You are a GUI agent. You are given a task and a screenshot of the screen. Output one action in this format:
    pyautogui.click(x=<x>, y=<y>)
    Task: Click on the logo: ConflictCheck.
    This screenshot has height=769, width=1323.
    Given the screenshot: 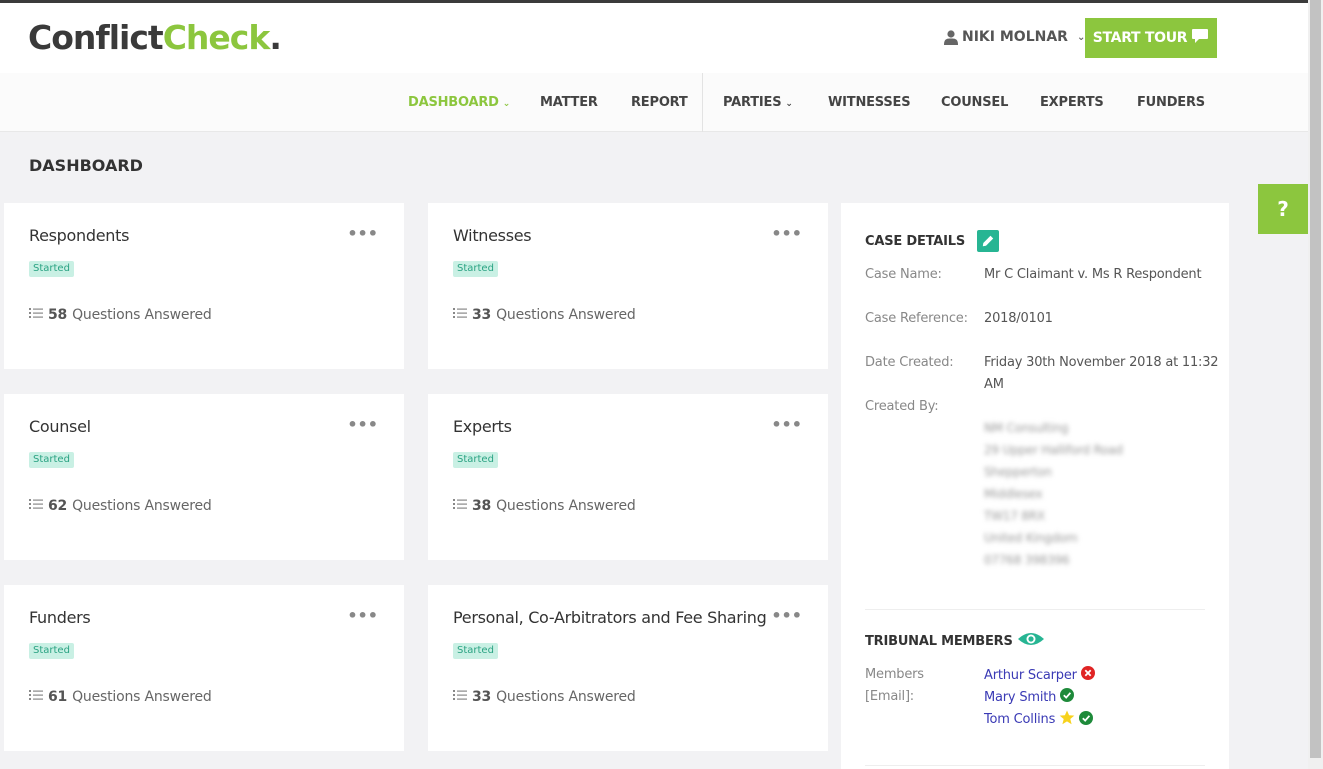 What is the action you would take?
    pyautogui.click(x=155, y=38)
    